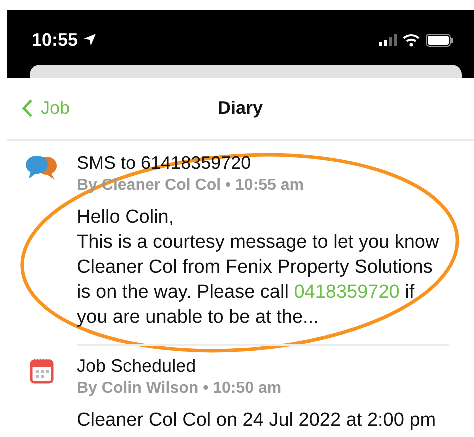 The width and height of the screenshot is (474, 437). What do you see at coordinates (257, 421) in the screenshot?
I see `entry-message: Cleaner Col Col on 24 Jul 2022 at 2:00 pm` at bounding box center [257, 421].